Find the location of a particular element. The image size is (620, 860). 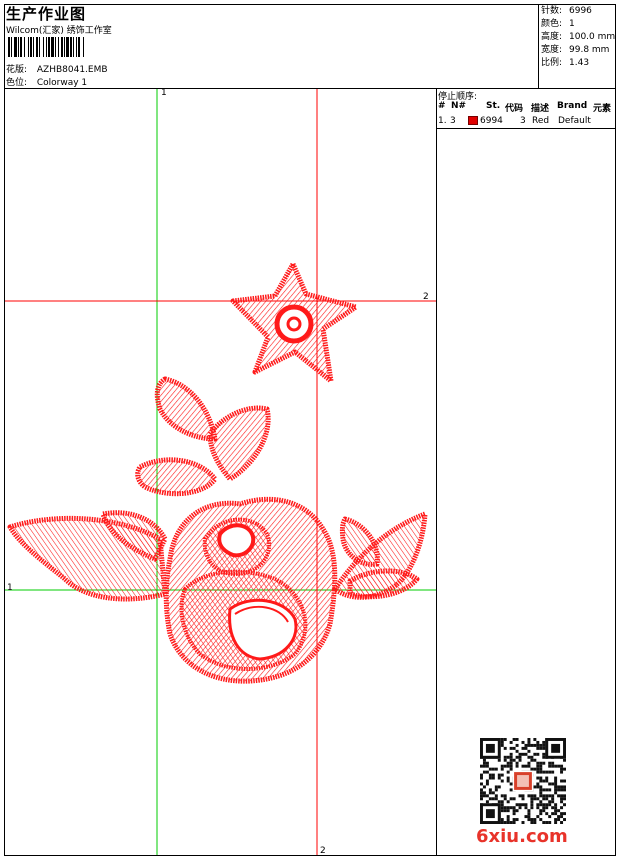

col-needle: N# is located at coordinates (459, 106).